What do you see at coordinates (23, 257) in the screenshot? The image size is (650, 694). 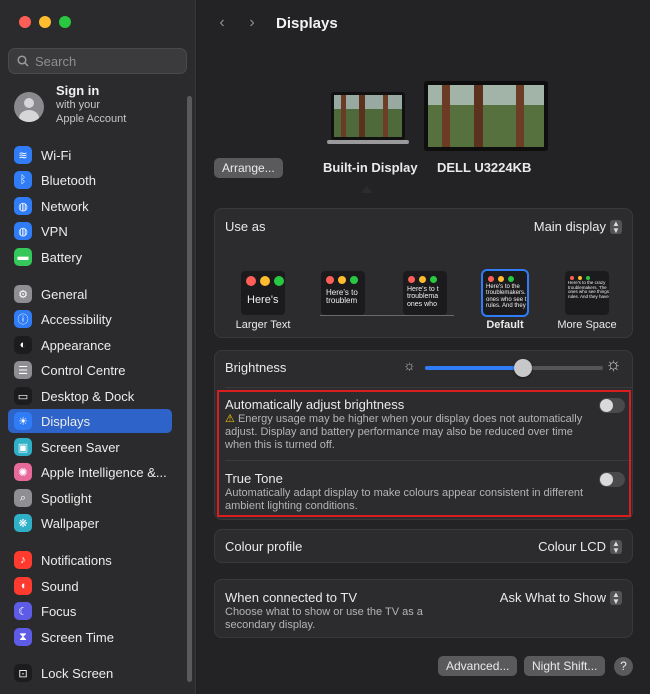 I see `battery-icon: ▬` at bounding box center [23, 257].